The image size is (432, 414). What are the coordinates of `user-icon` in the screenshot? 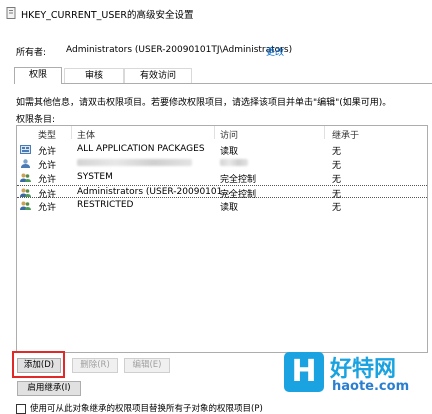 It's located at (25, 163).